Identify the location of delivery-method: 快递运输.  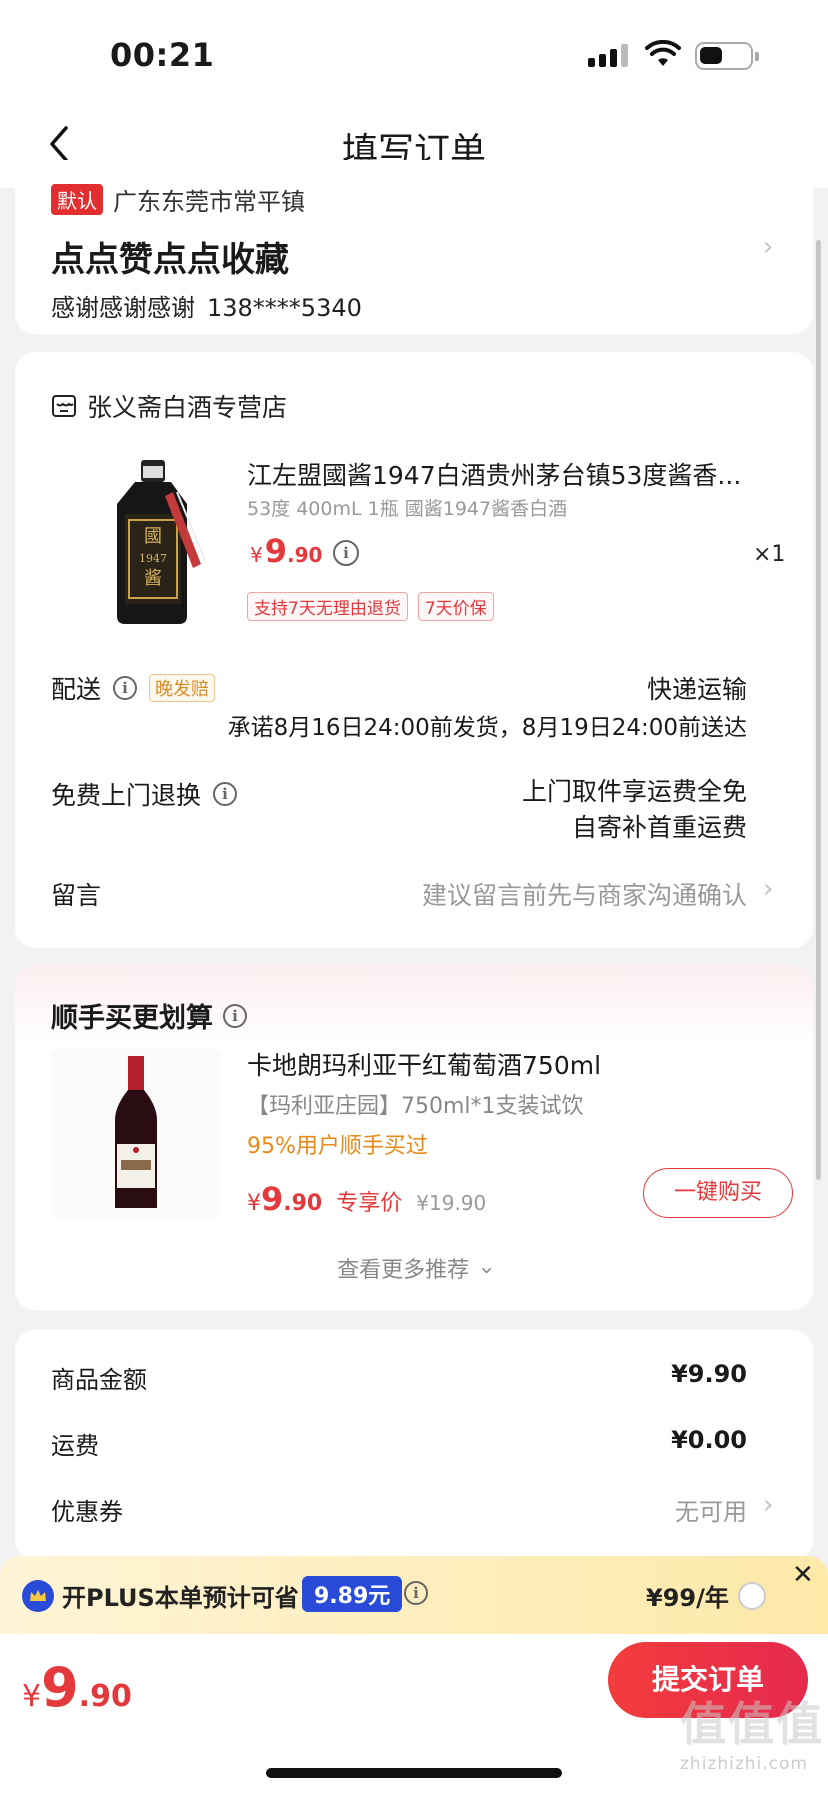
(697, 688).